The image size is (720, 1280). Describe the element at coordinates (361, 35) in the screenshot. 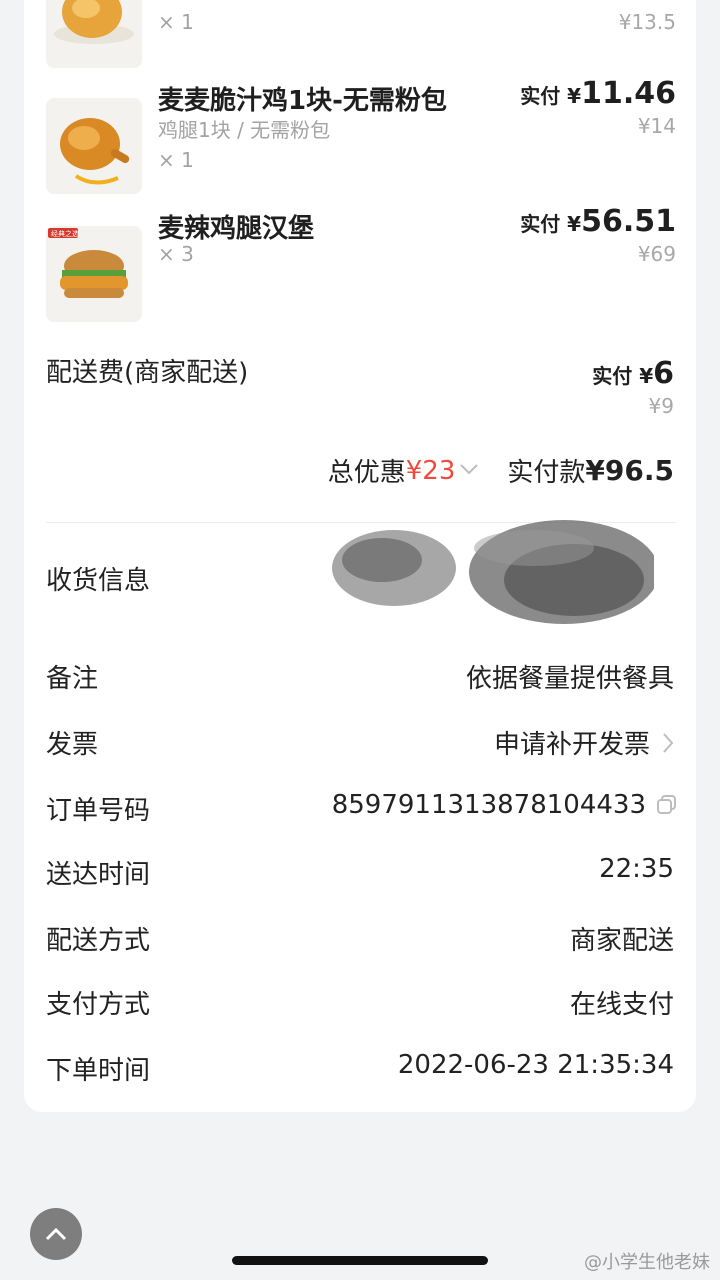

I see `order-item: × 1 ¥13.5` at that location.